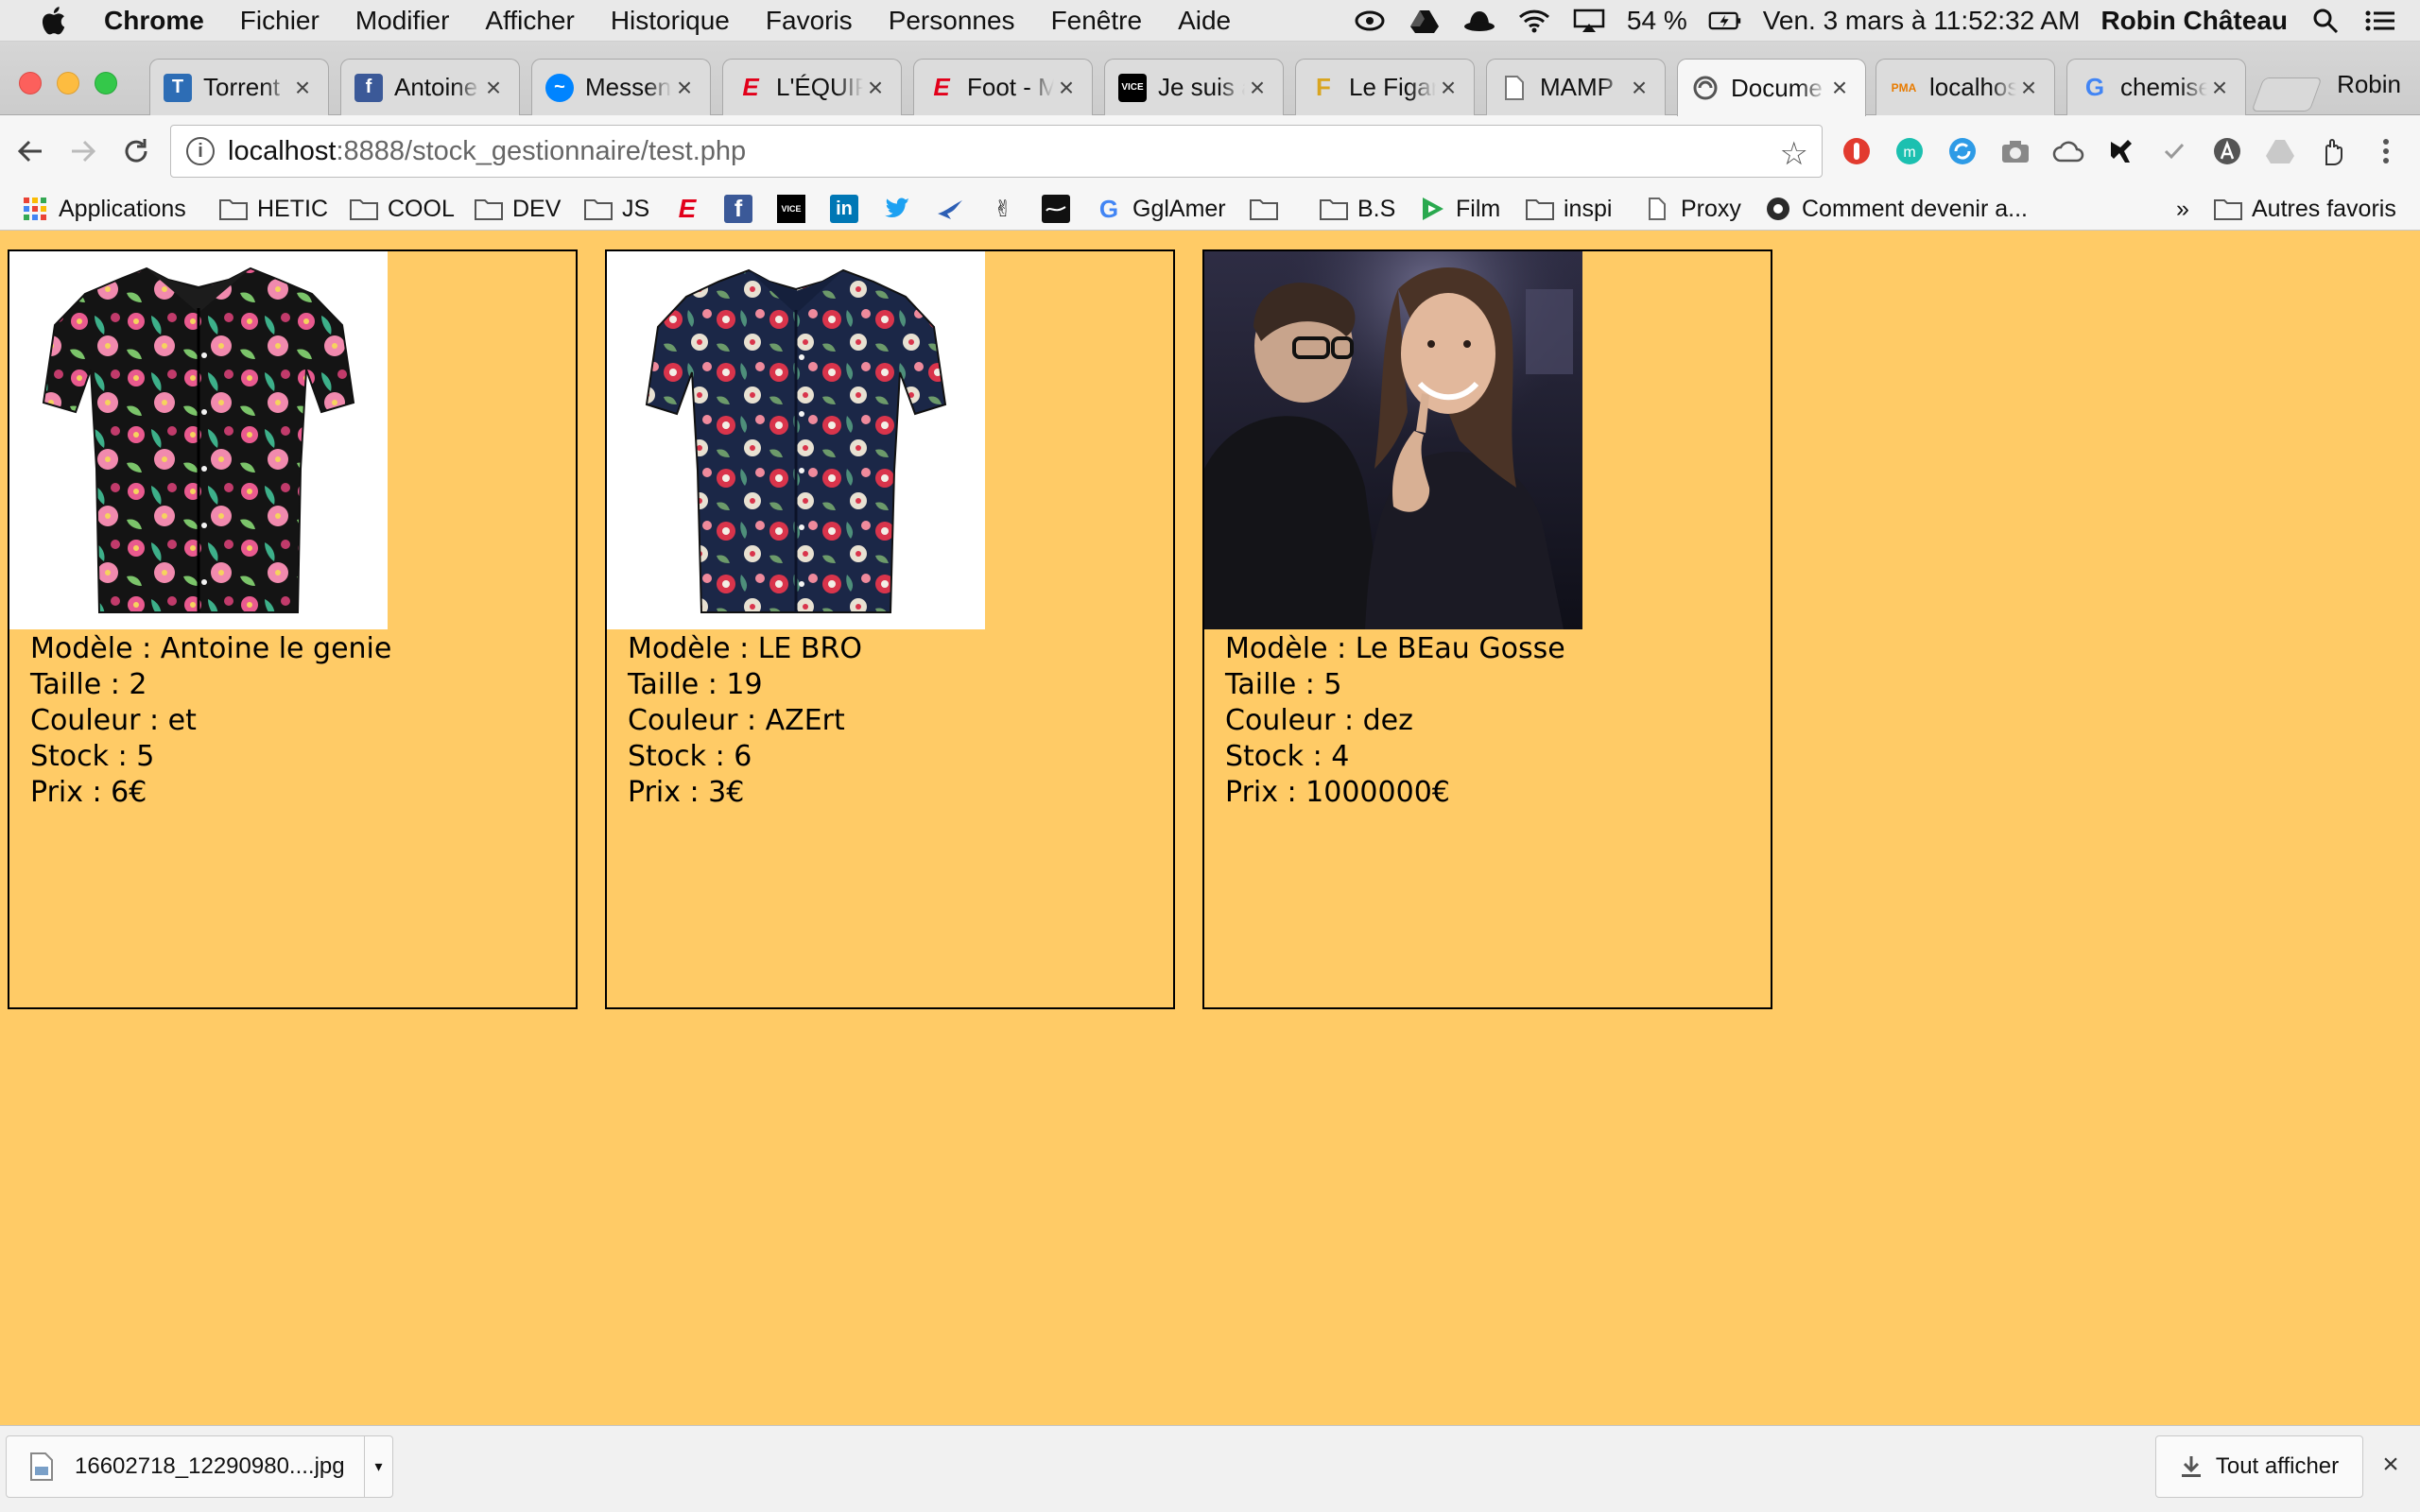 The width and height of the screenshot is (2420, 1512). What do you see at coordinates (2227, 151) in the screenshot?
I see `a-circle-icon` at bounding box center [2227, 151].